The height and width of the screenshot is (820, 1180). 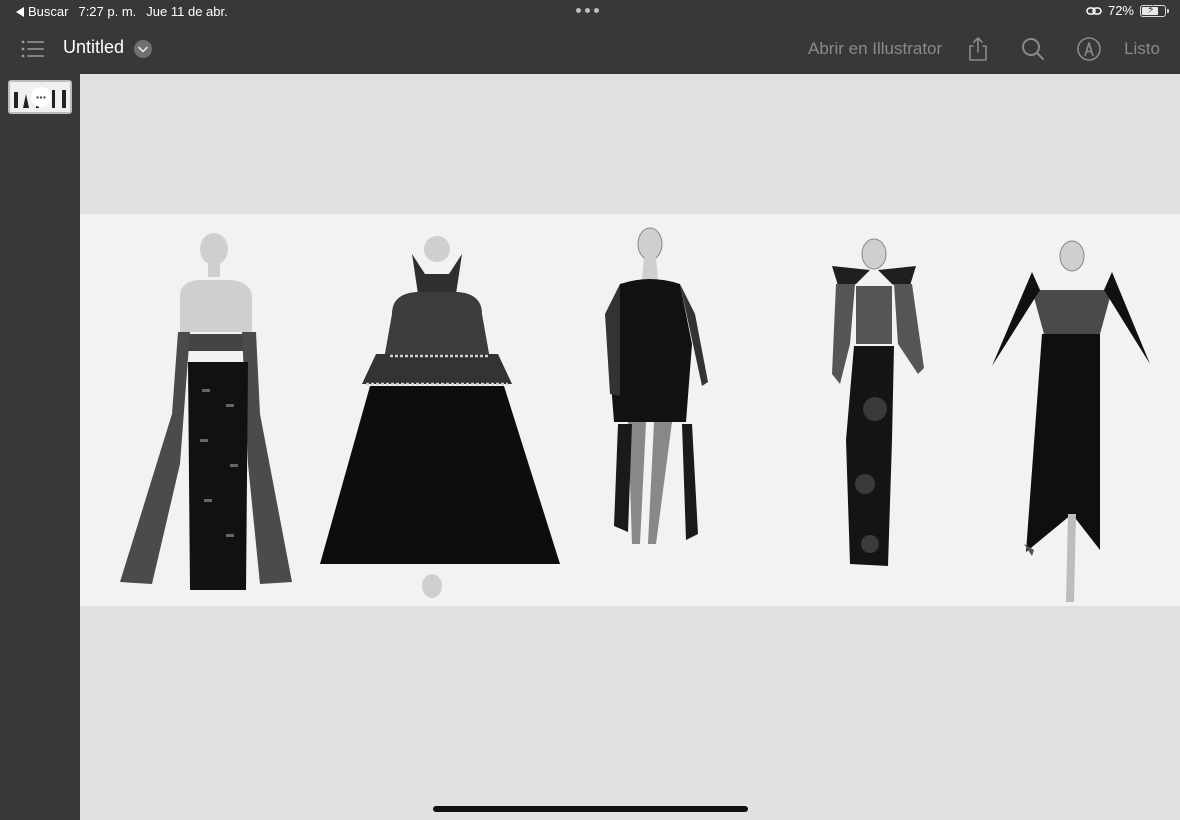 I want to click on thumbnail-options-icon, so click(x=41, y=97).